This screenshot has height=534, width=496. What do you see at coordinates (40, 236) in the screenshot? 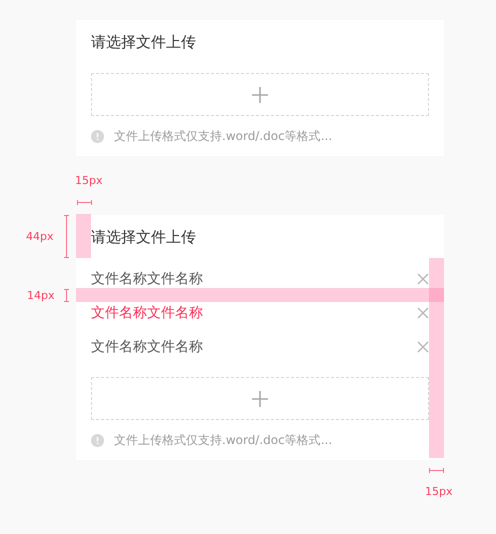
I see `dimension-label: 44px` at bounding box center [40, 236].